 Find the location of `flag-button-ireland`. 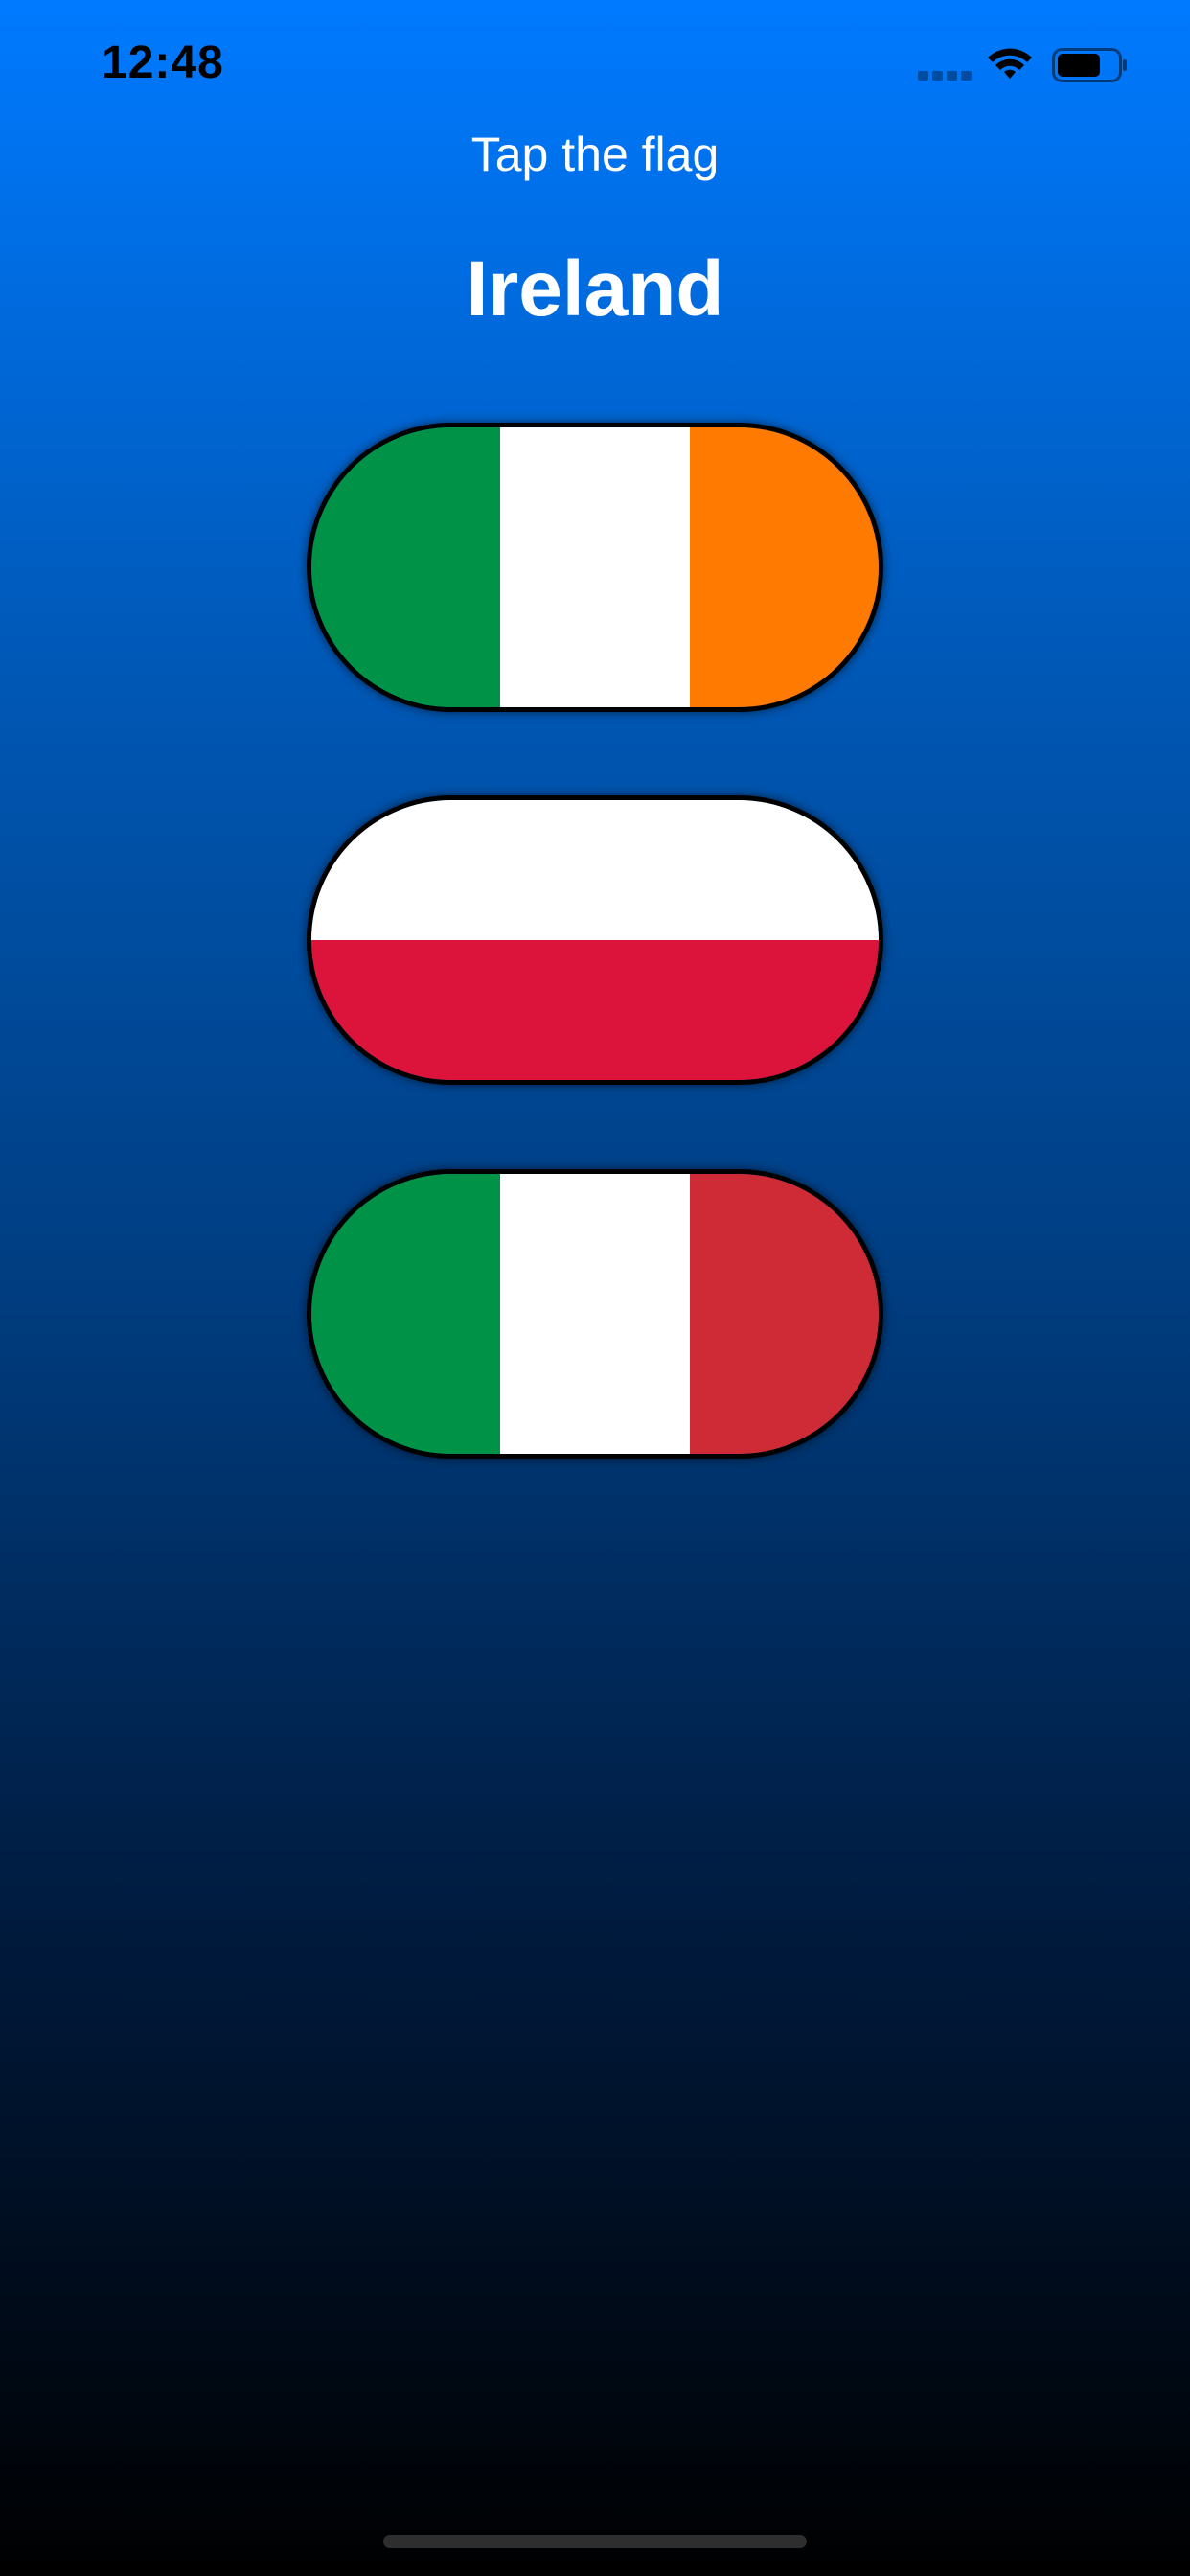

flag-button-ireland is located at coordinates (595, 567).